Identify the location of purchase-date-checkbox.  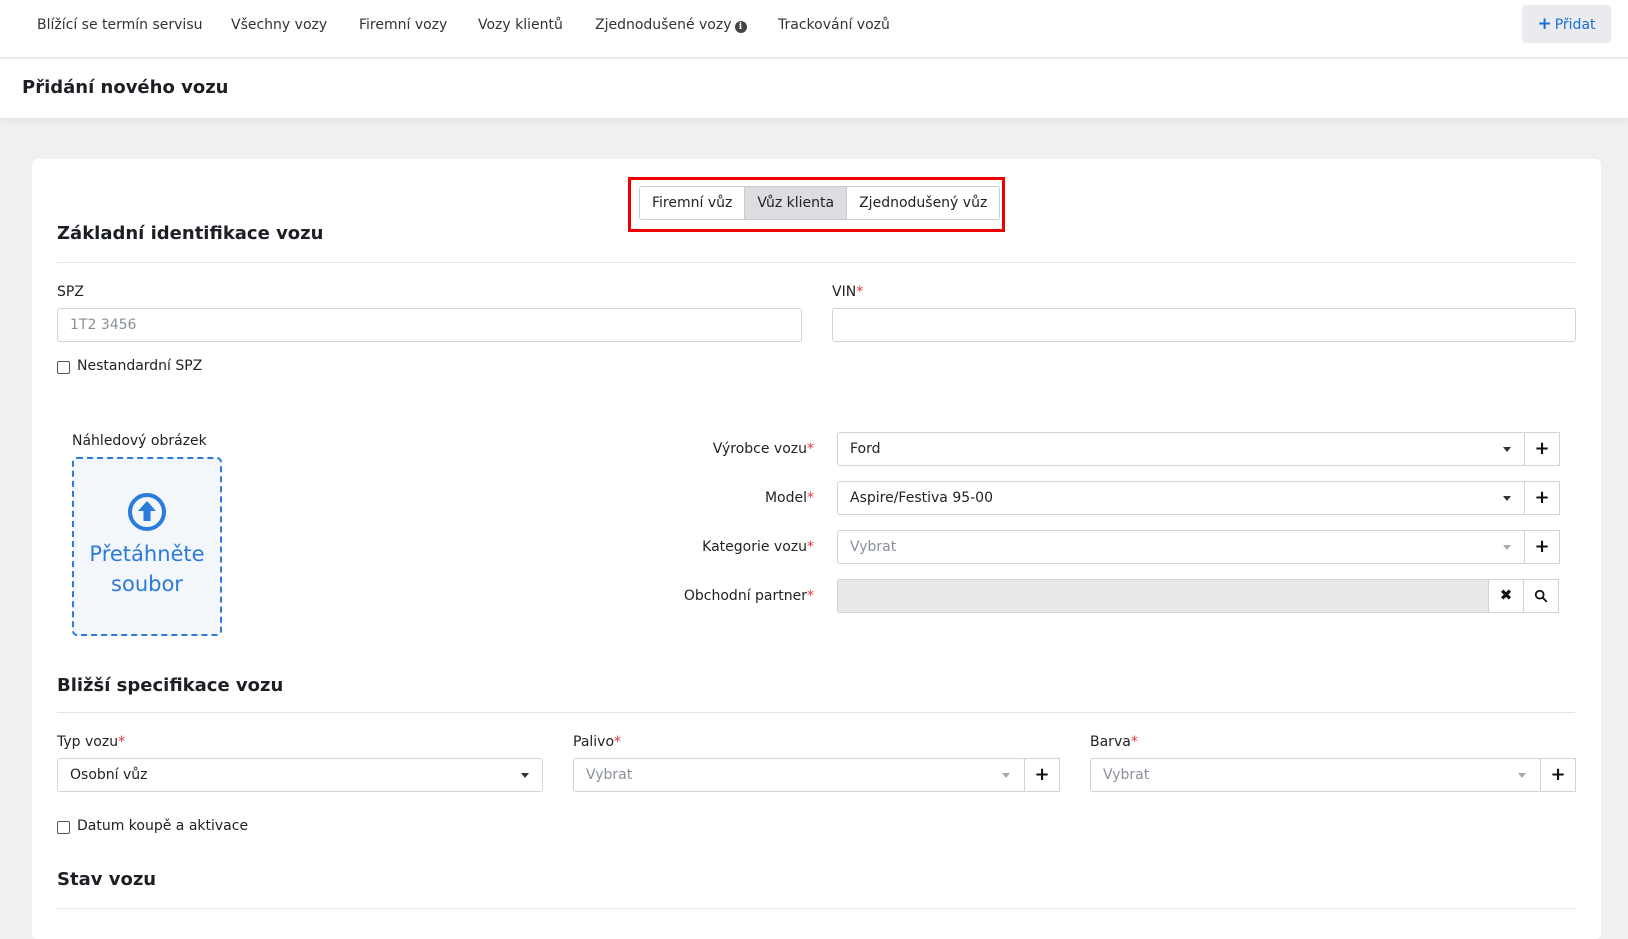
(63, 827).